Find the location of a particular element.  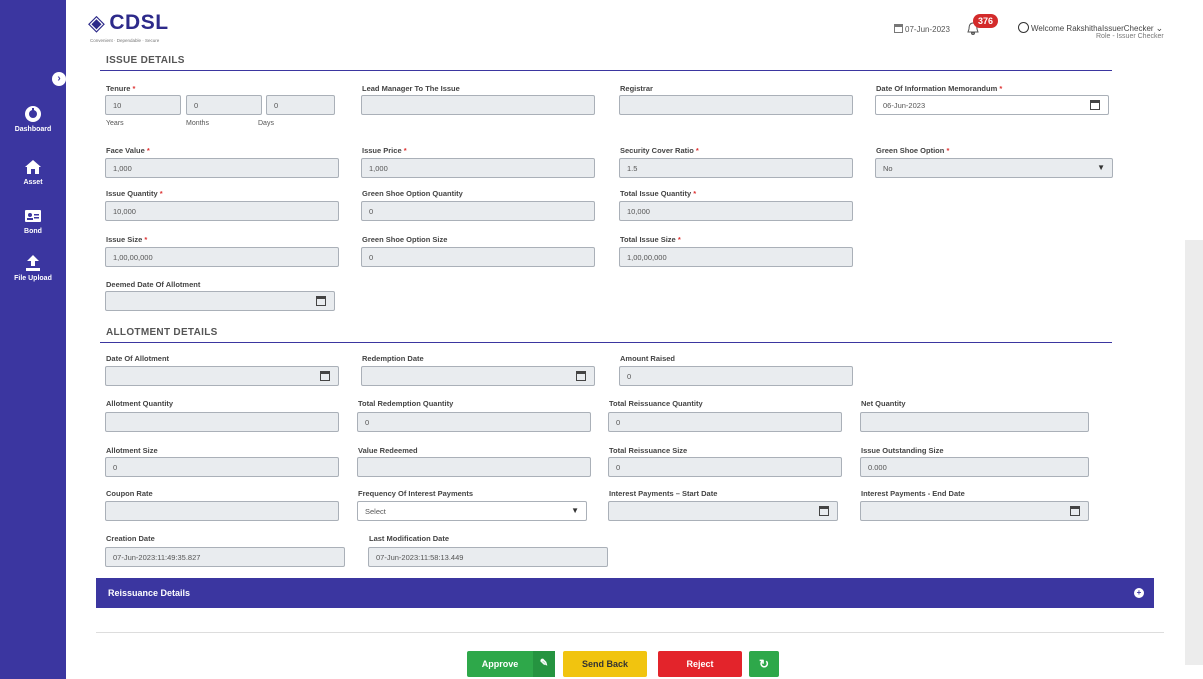

approve-button: Approve ✎ is located at coordinates (511, 664).